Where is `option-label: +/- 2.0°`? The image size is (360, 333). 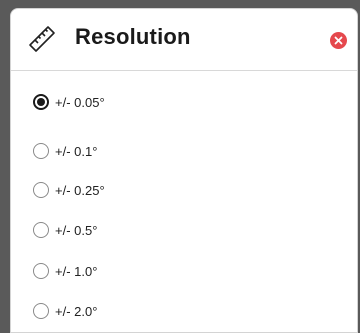
option-label: +/- 2.0° is located at coordinates (76, 311).